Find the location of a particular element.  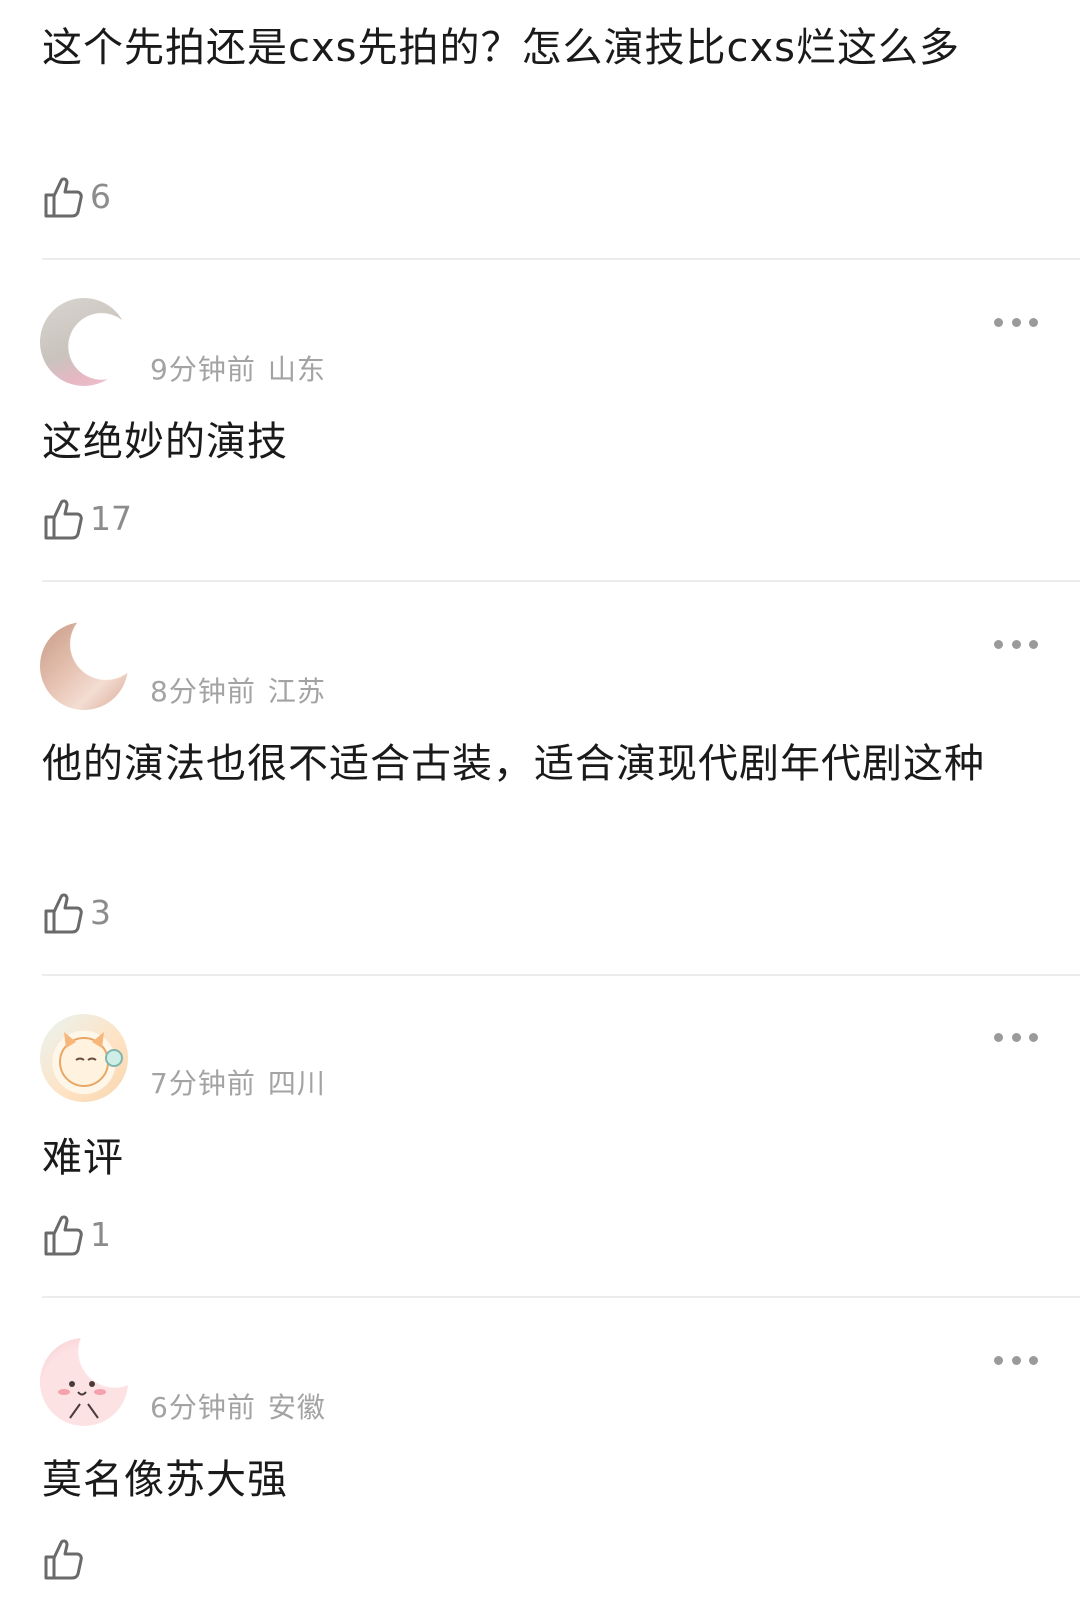

comment-text: 这绝妙的演技 is located at coordinates (165, 442).